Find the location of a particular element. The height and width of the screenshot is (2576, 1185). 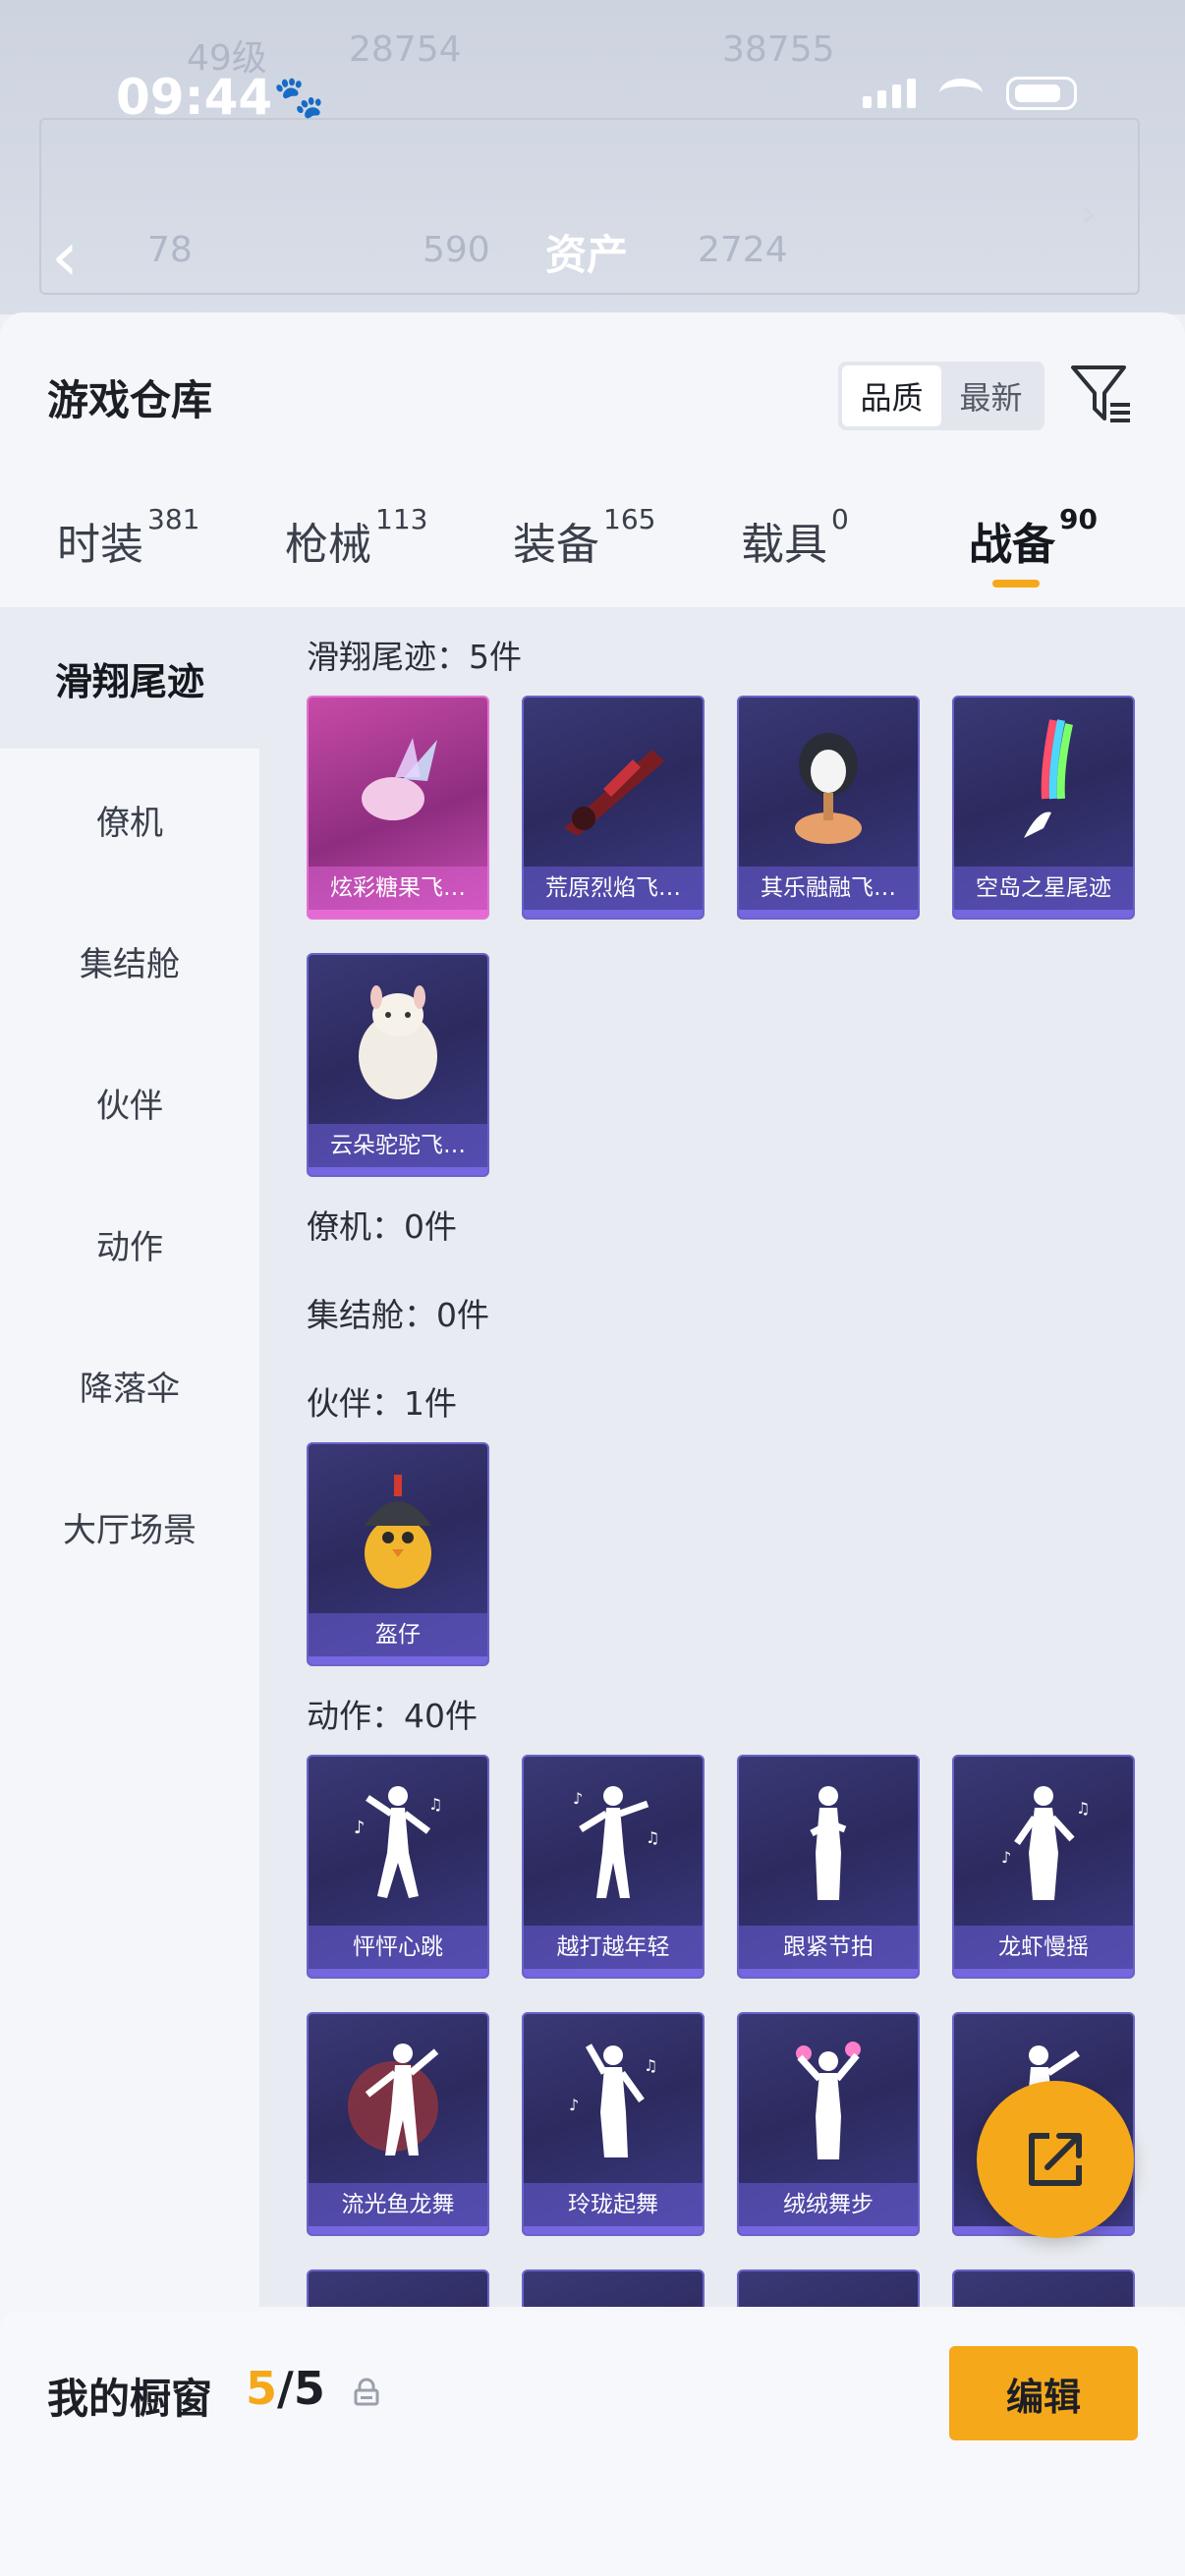

item-card: 绒绒舞步 is located at coordinates (829, 2124).